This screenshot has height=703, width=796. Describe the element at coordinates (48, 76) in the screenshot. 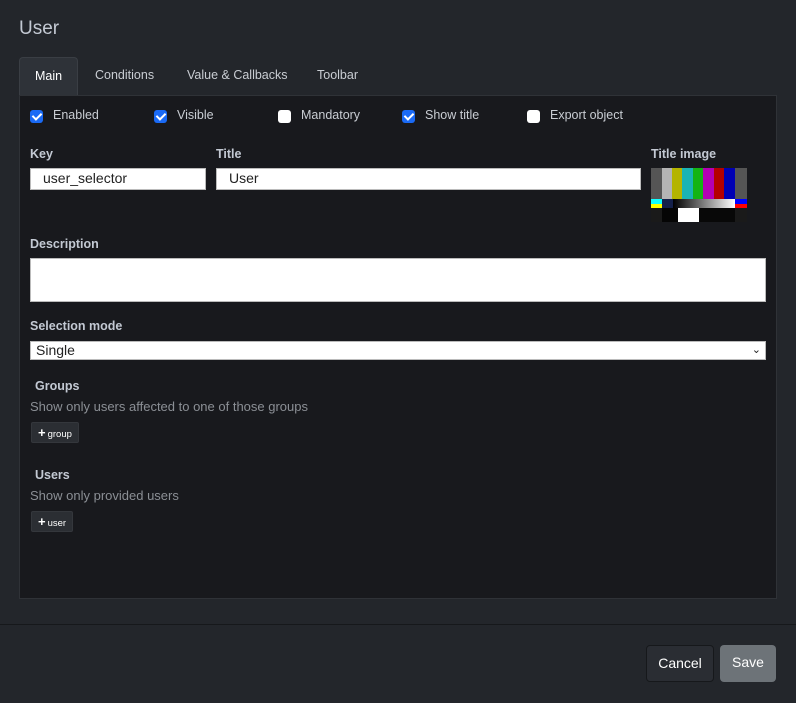

I see `tab-main: Main` at that location.